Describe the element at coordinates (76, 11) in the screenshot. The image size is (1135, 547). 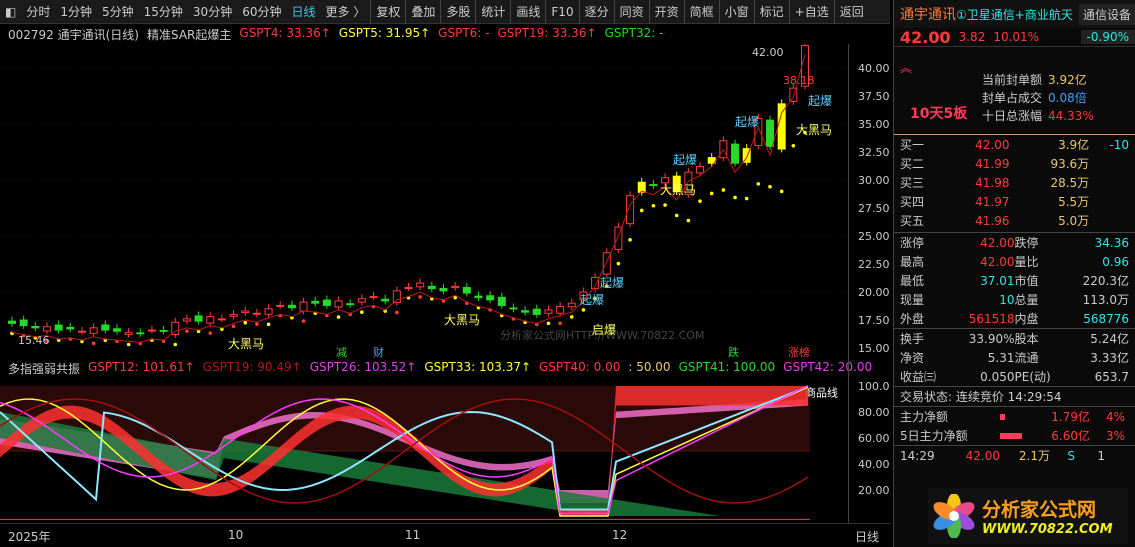
I see `period-tab: 1分钟` at that location.